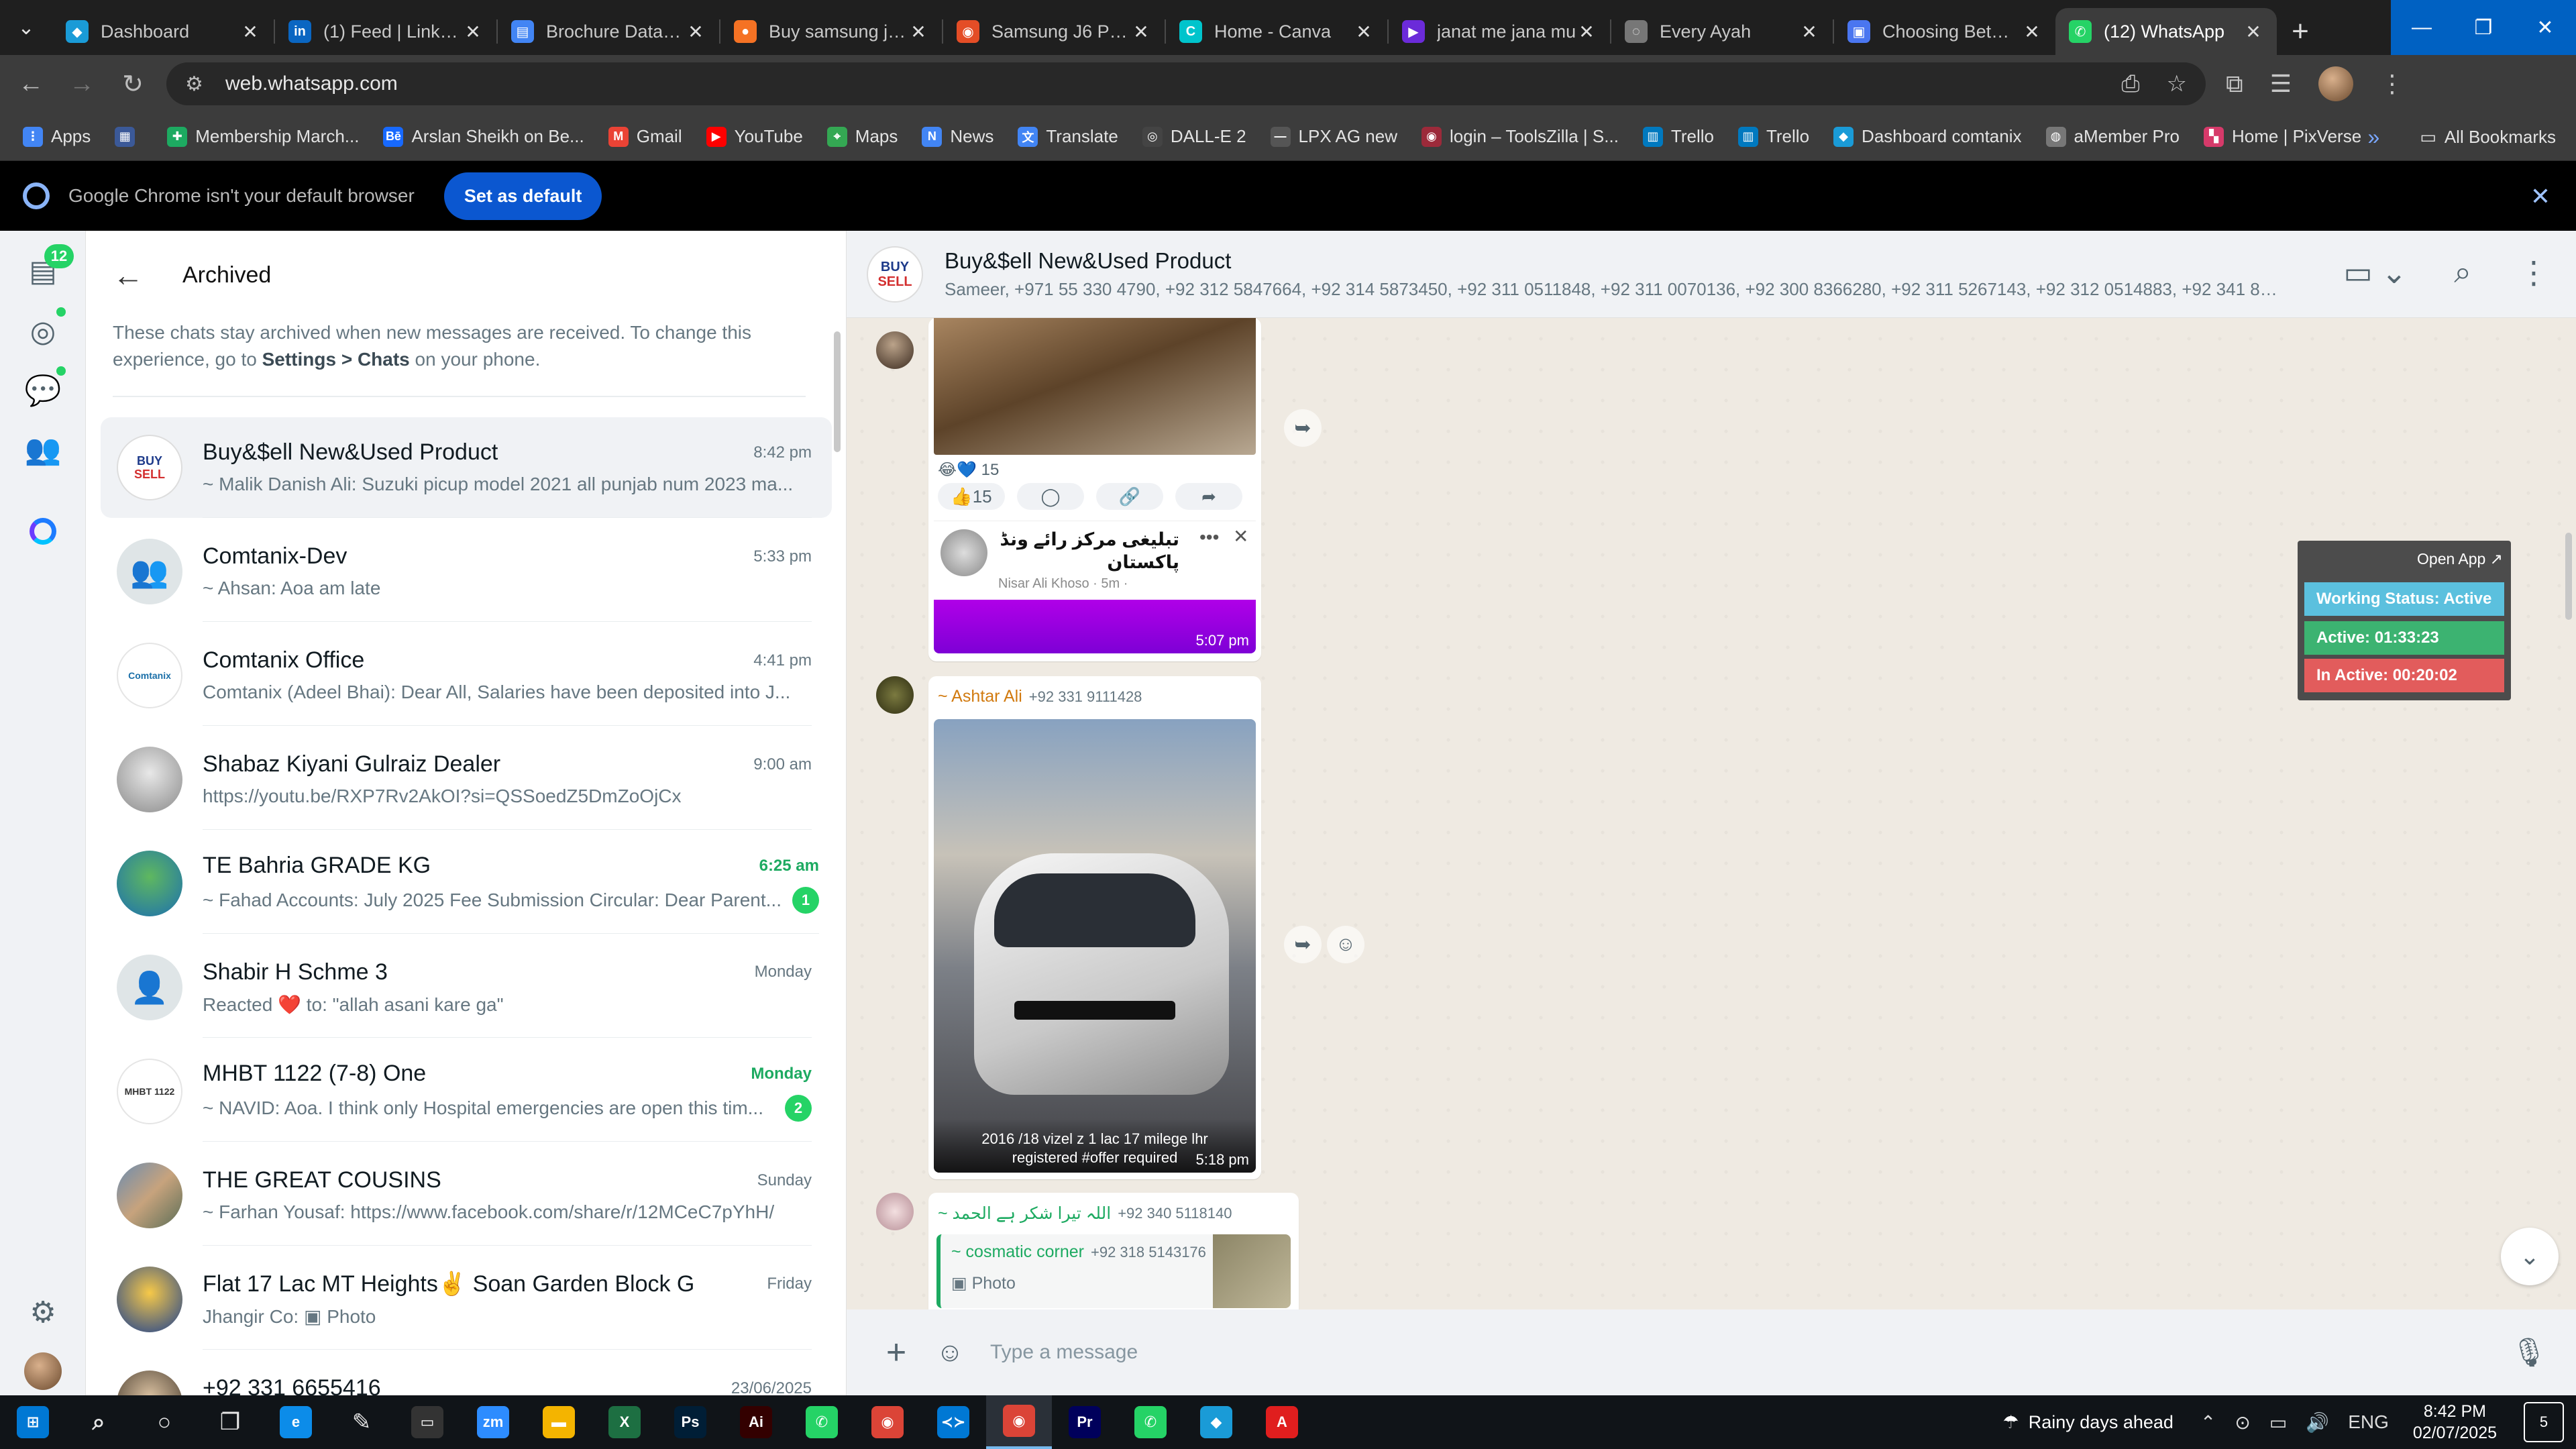 This screenshot has width=2576, height=1449. Describe the element at coordinates (2208, 1422) in the screenshot. I see `tray-chevron-icon: ⌃` at that location.